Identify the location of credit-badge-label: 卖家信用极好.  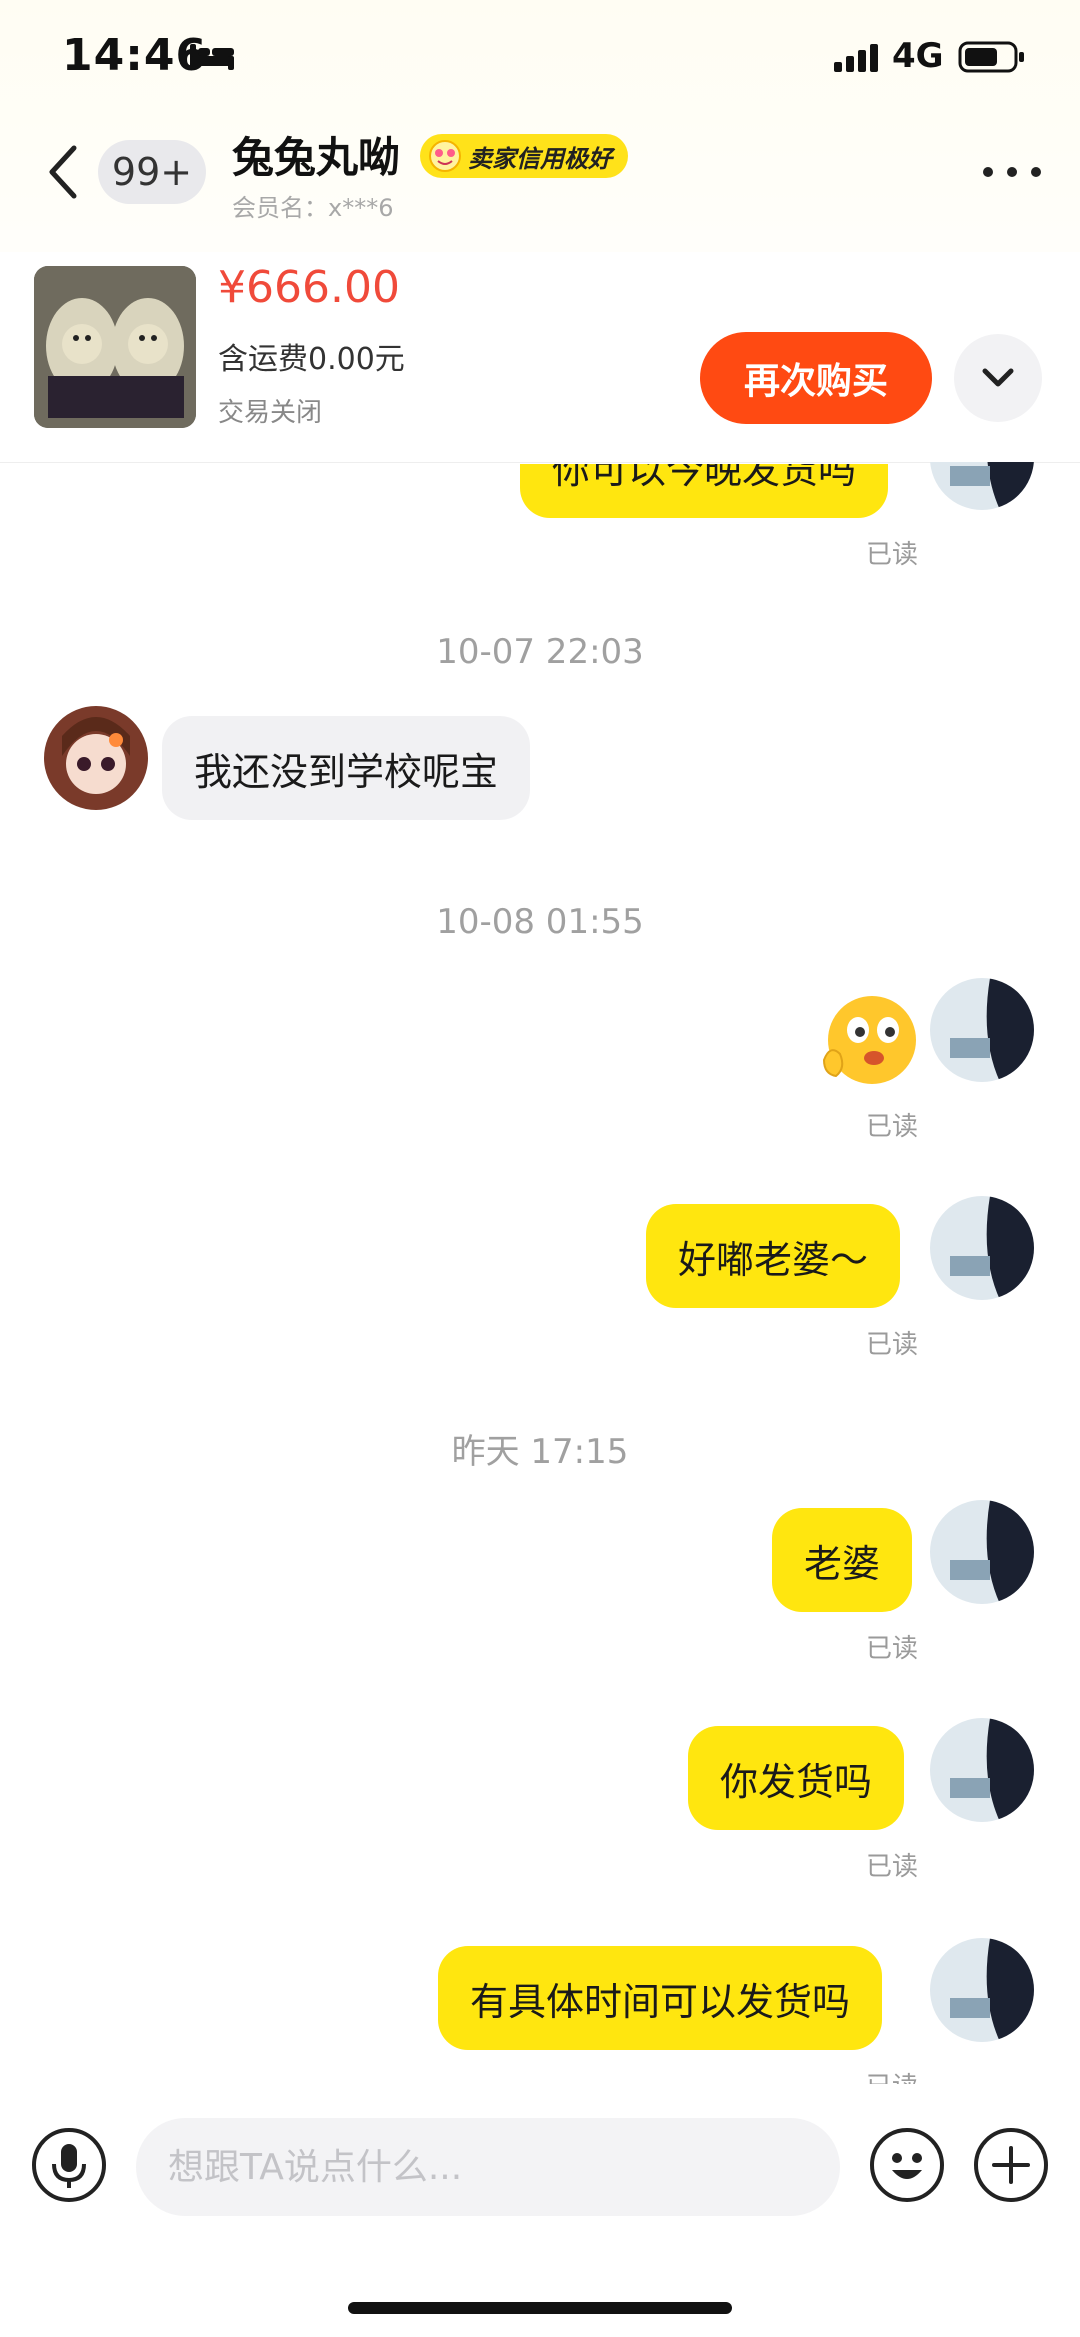
(540, 158).